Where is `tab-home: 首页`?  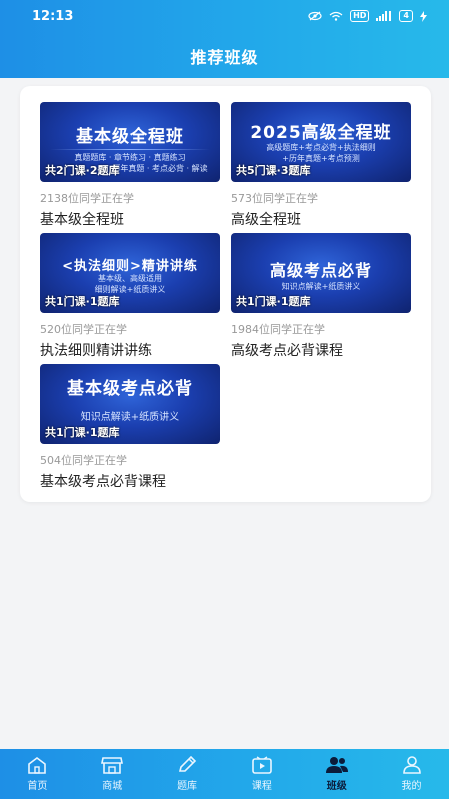 tab-home: 首页 is located at coordinates (37, 774).